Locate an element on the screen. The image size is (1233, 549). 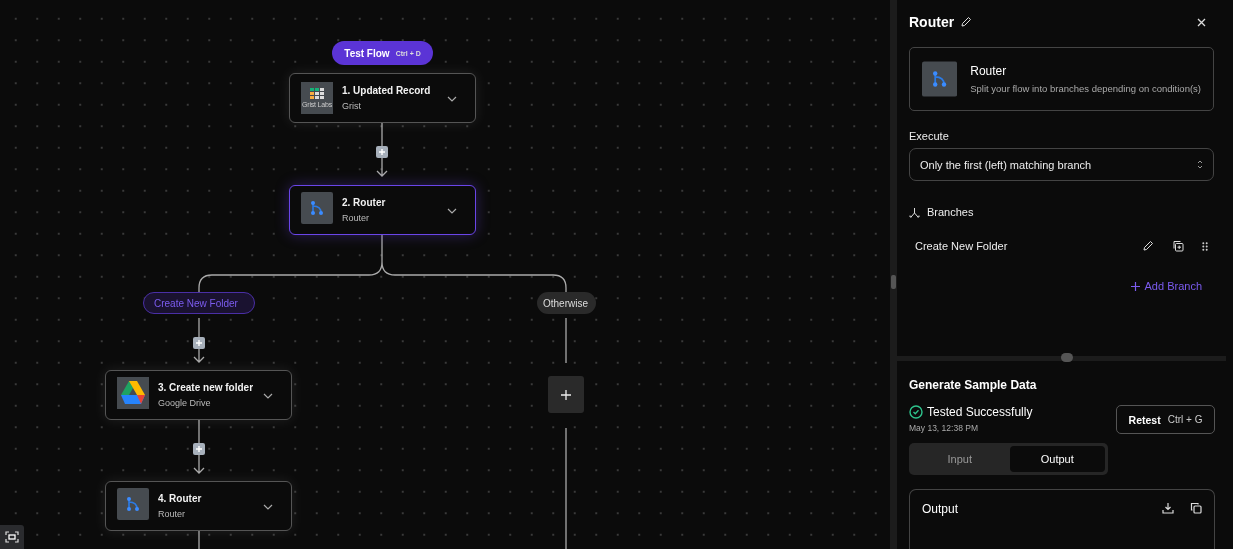
drive-icon is located at coordinates (133, 393).